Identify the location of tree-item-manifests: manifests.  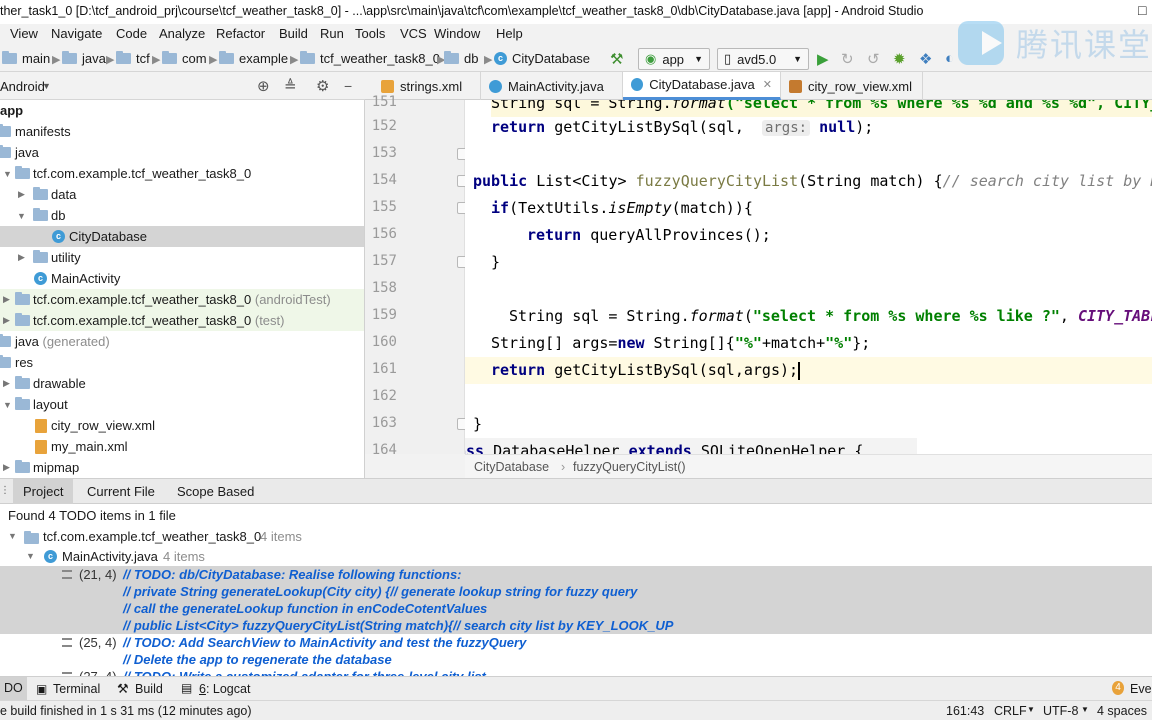
(182, 131).